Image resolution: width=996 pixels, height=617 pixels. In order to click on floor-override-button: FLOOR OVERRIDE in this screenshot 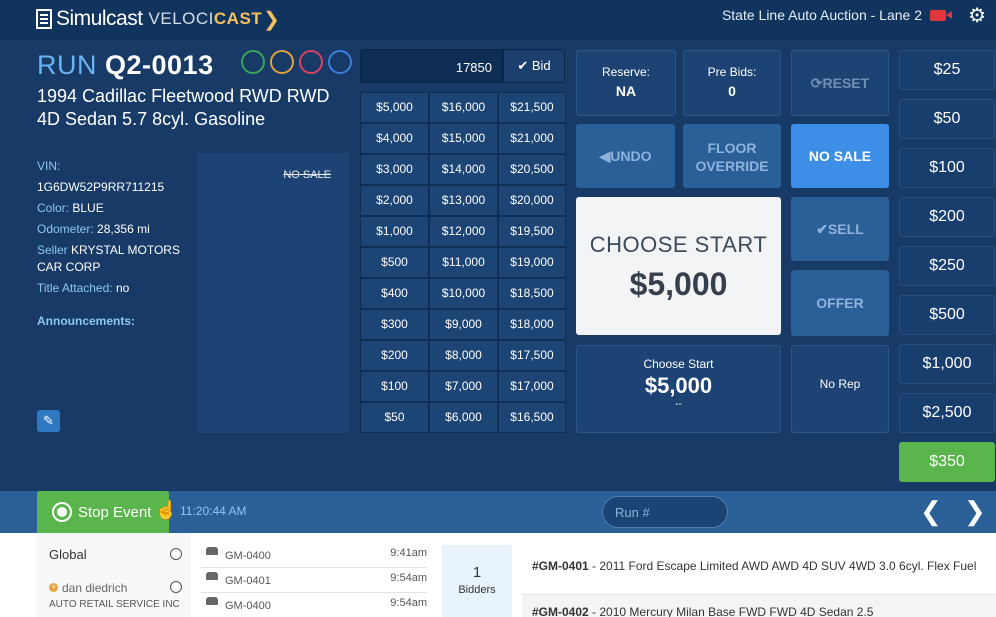, I will do `click(732, 156)`.